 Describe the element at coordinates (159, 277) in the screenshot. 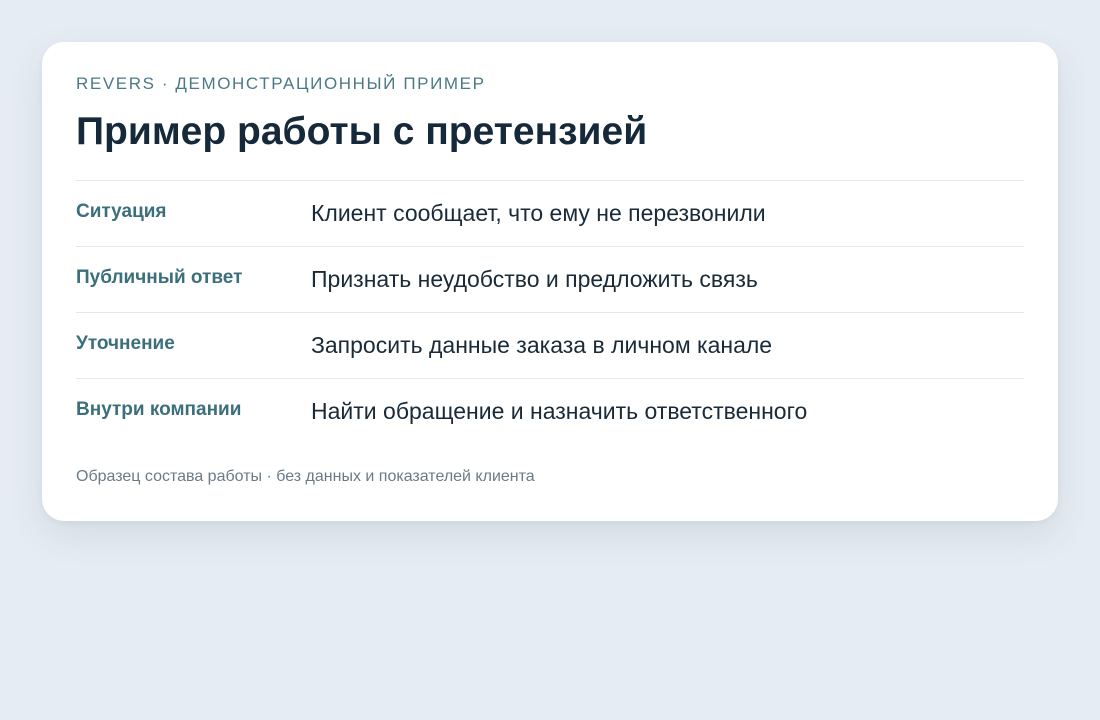

I see `step-label: Публичный ответ` at that location.